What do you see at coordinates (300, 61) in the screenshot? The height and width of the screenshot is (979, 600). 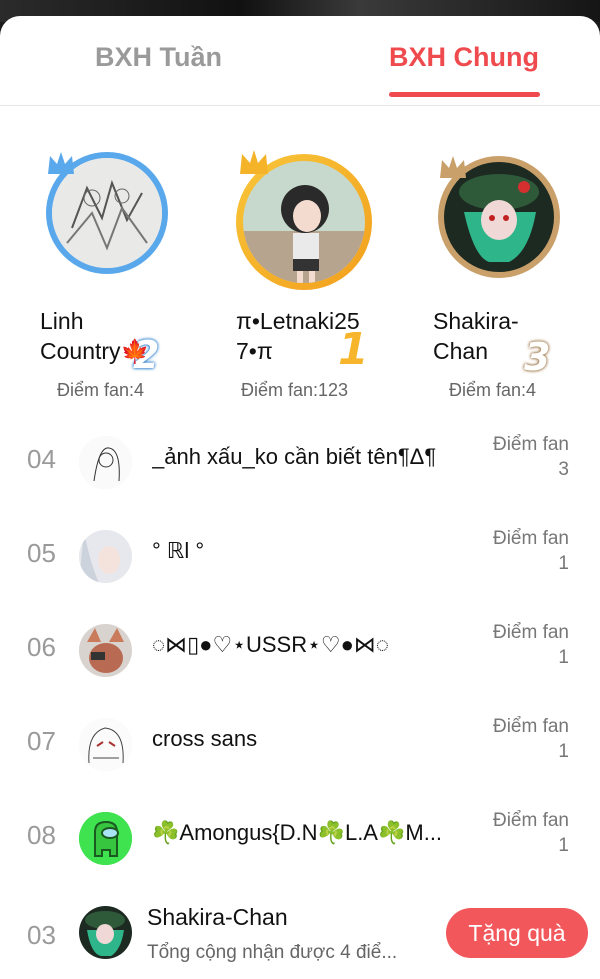 I see `tab-bar: BXH Tuần BXH Chung` at bounding box center [300, 61].